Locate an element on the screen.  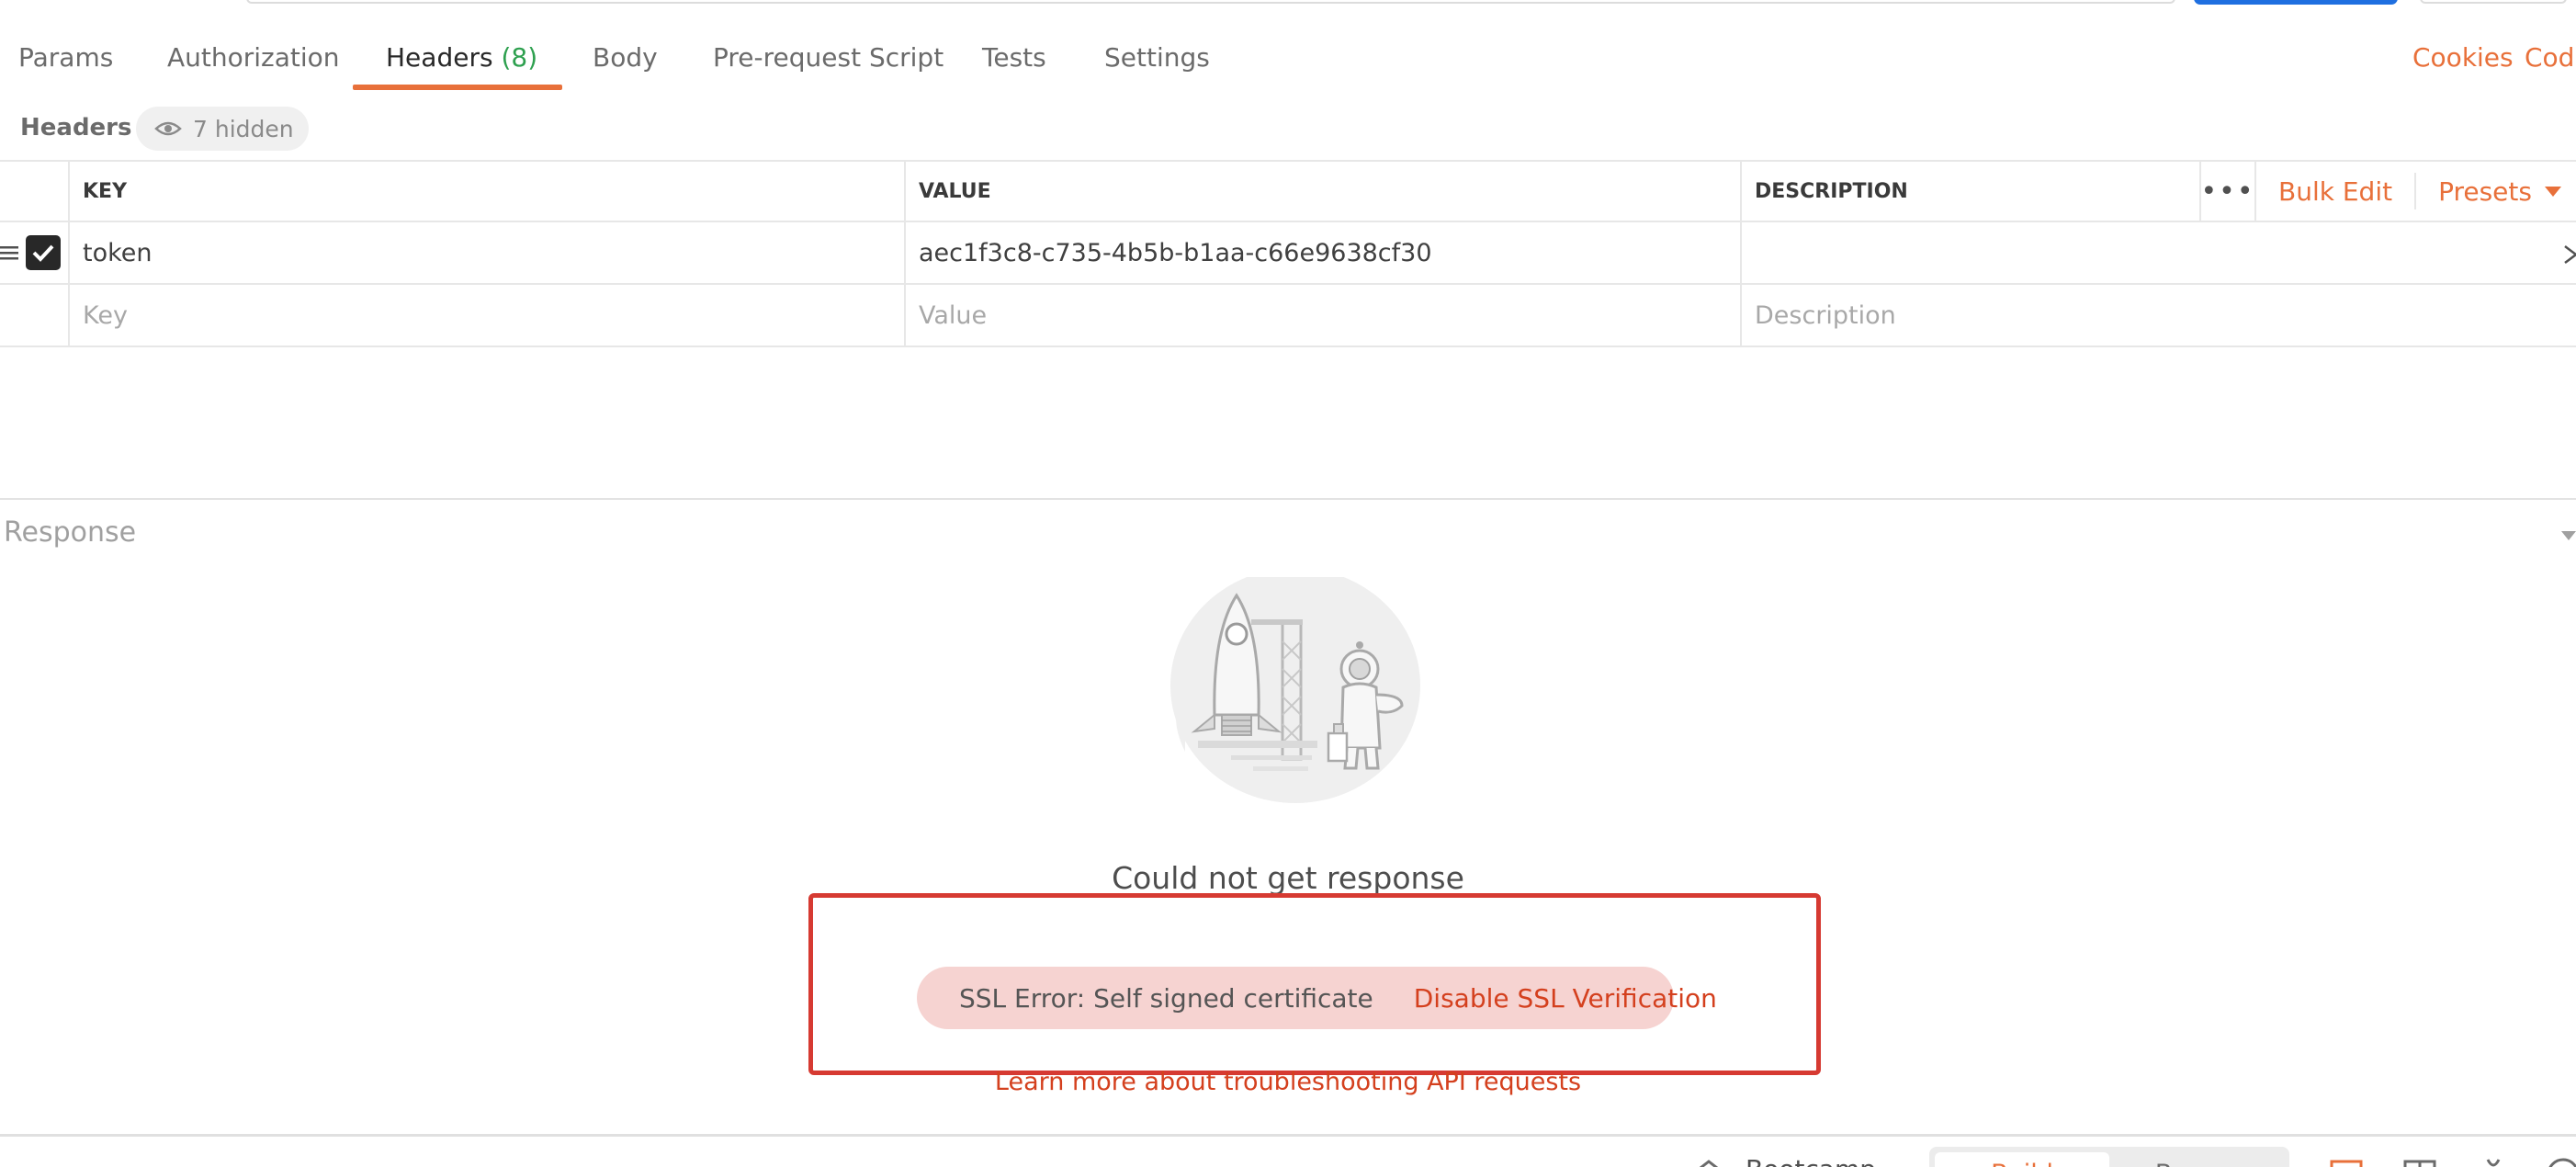
presets-label: Presets is located at coordinates (2485, 191).